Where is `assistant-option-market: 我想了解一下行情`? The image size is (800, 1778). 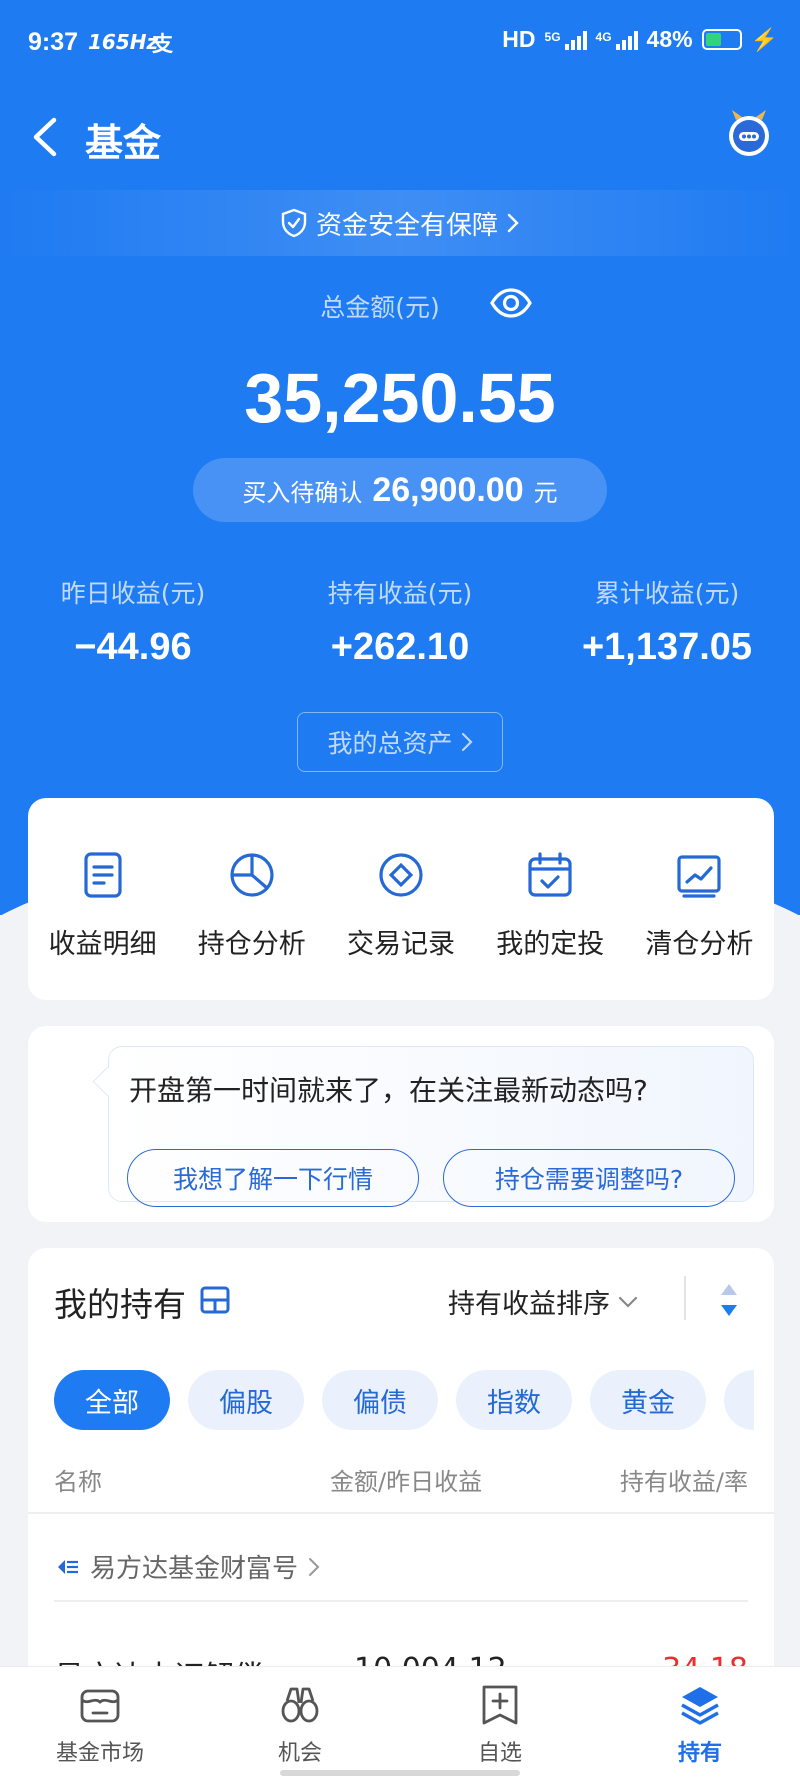 assistant-option-market: 我想了解一下行情 is located at coordinates (273, 1178).